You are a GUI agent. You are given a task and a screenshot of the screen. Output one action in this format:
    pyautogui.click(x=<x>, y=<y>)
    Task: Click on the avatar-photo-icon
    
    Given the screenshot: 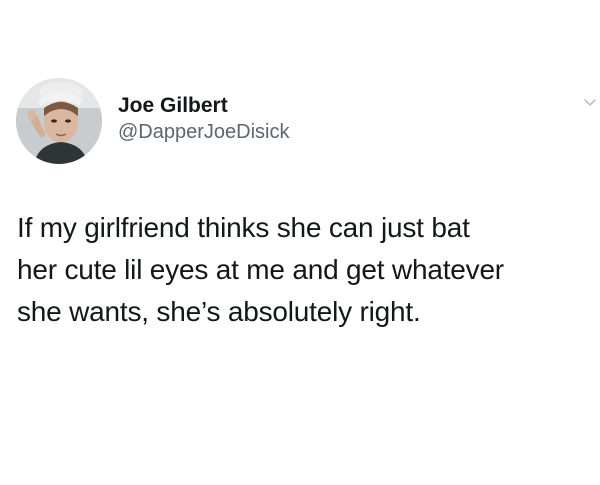 What is the action you would take?
    pyautogui.click(x=59, y=121)
    